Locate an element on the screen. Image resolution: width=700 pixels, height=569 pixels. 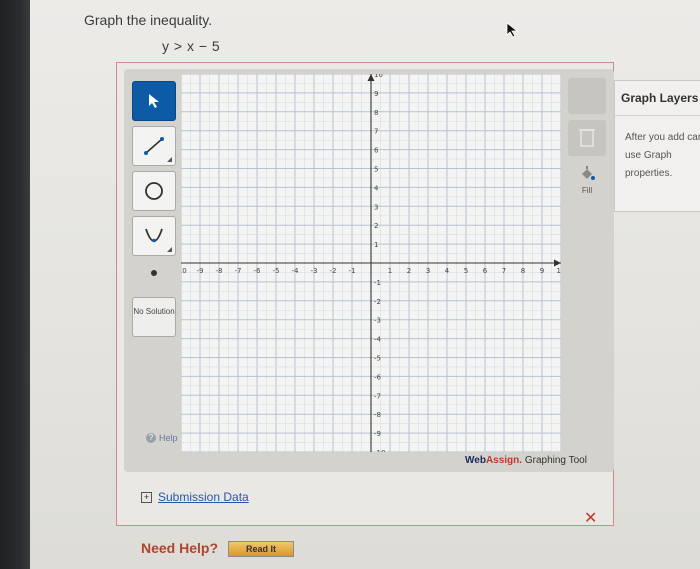
submission-data-toggle: + Submission Data is located at coordinates (195, 497).